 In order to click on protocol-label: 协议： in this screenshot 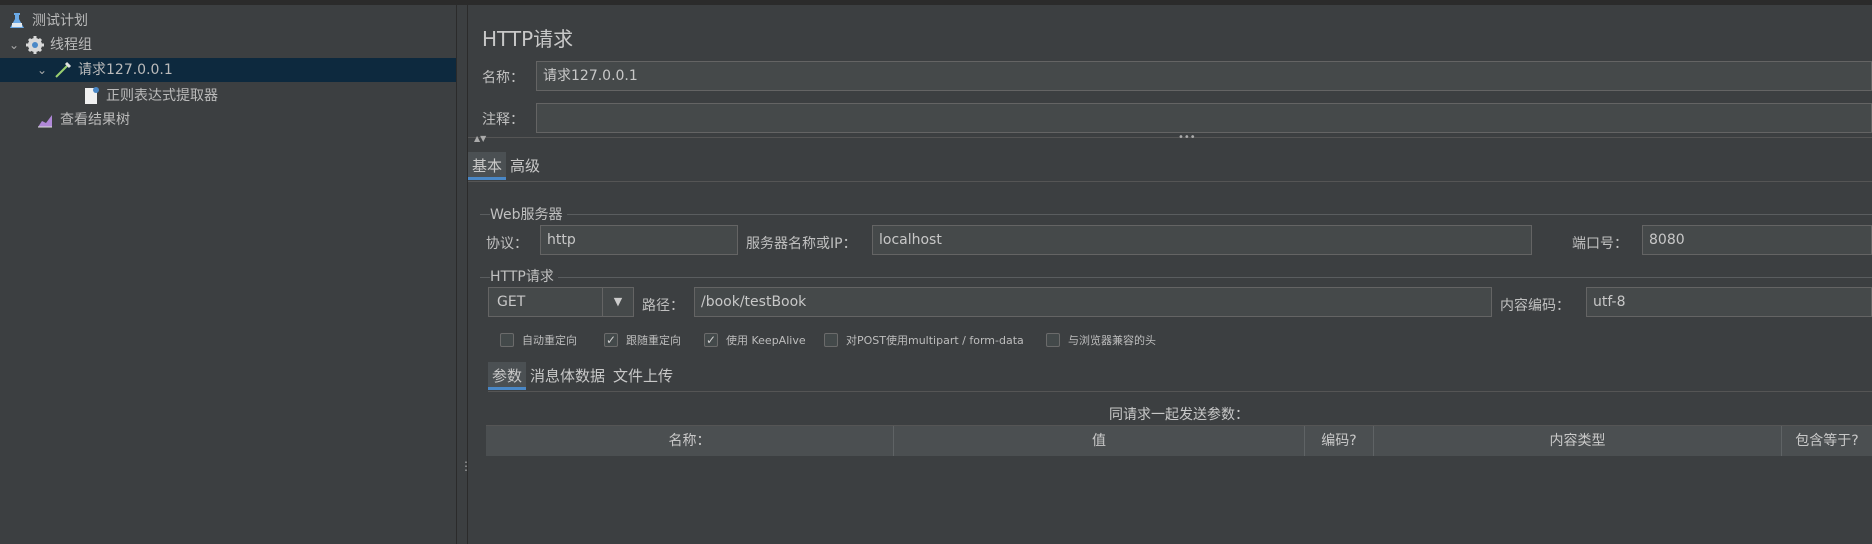, I will do `click(507, 244)`.